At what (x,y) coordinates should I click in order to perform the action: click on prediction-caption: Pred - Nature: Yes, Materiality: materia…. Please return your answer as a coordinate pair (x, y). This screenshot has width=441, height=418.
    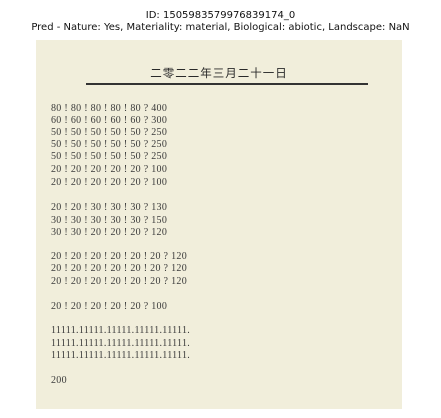
    Looking at the image, I should click on (220, 27).